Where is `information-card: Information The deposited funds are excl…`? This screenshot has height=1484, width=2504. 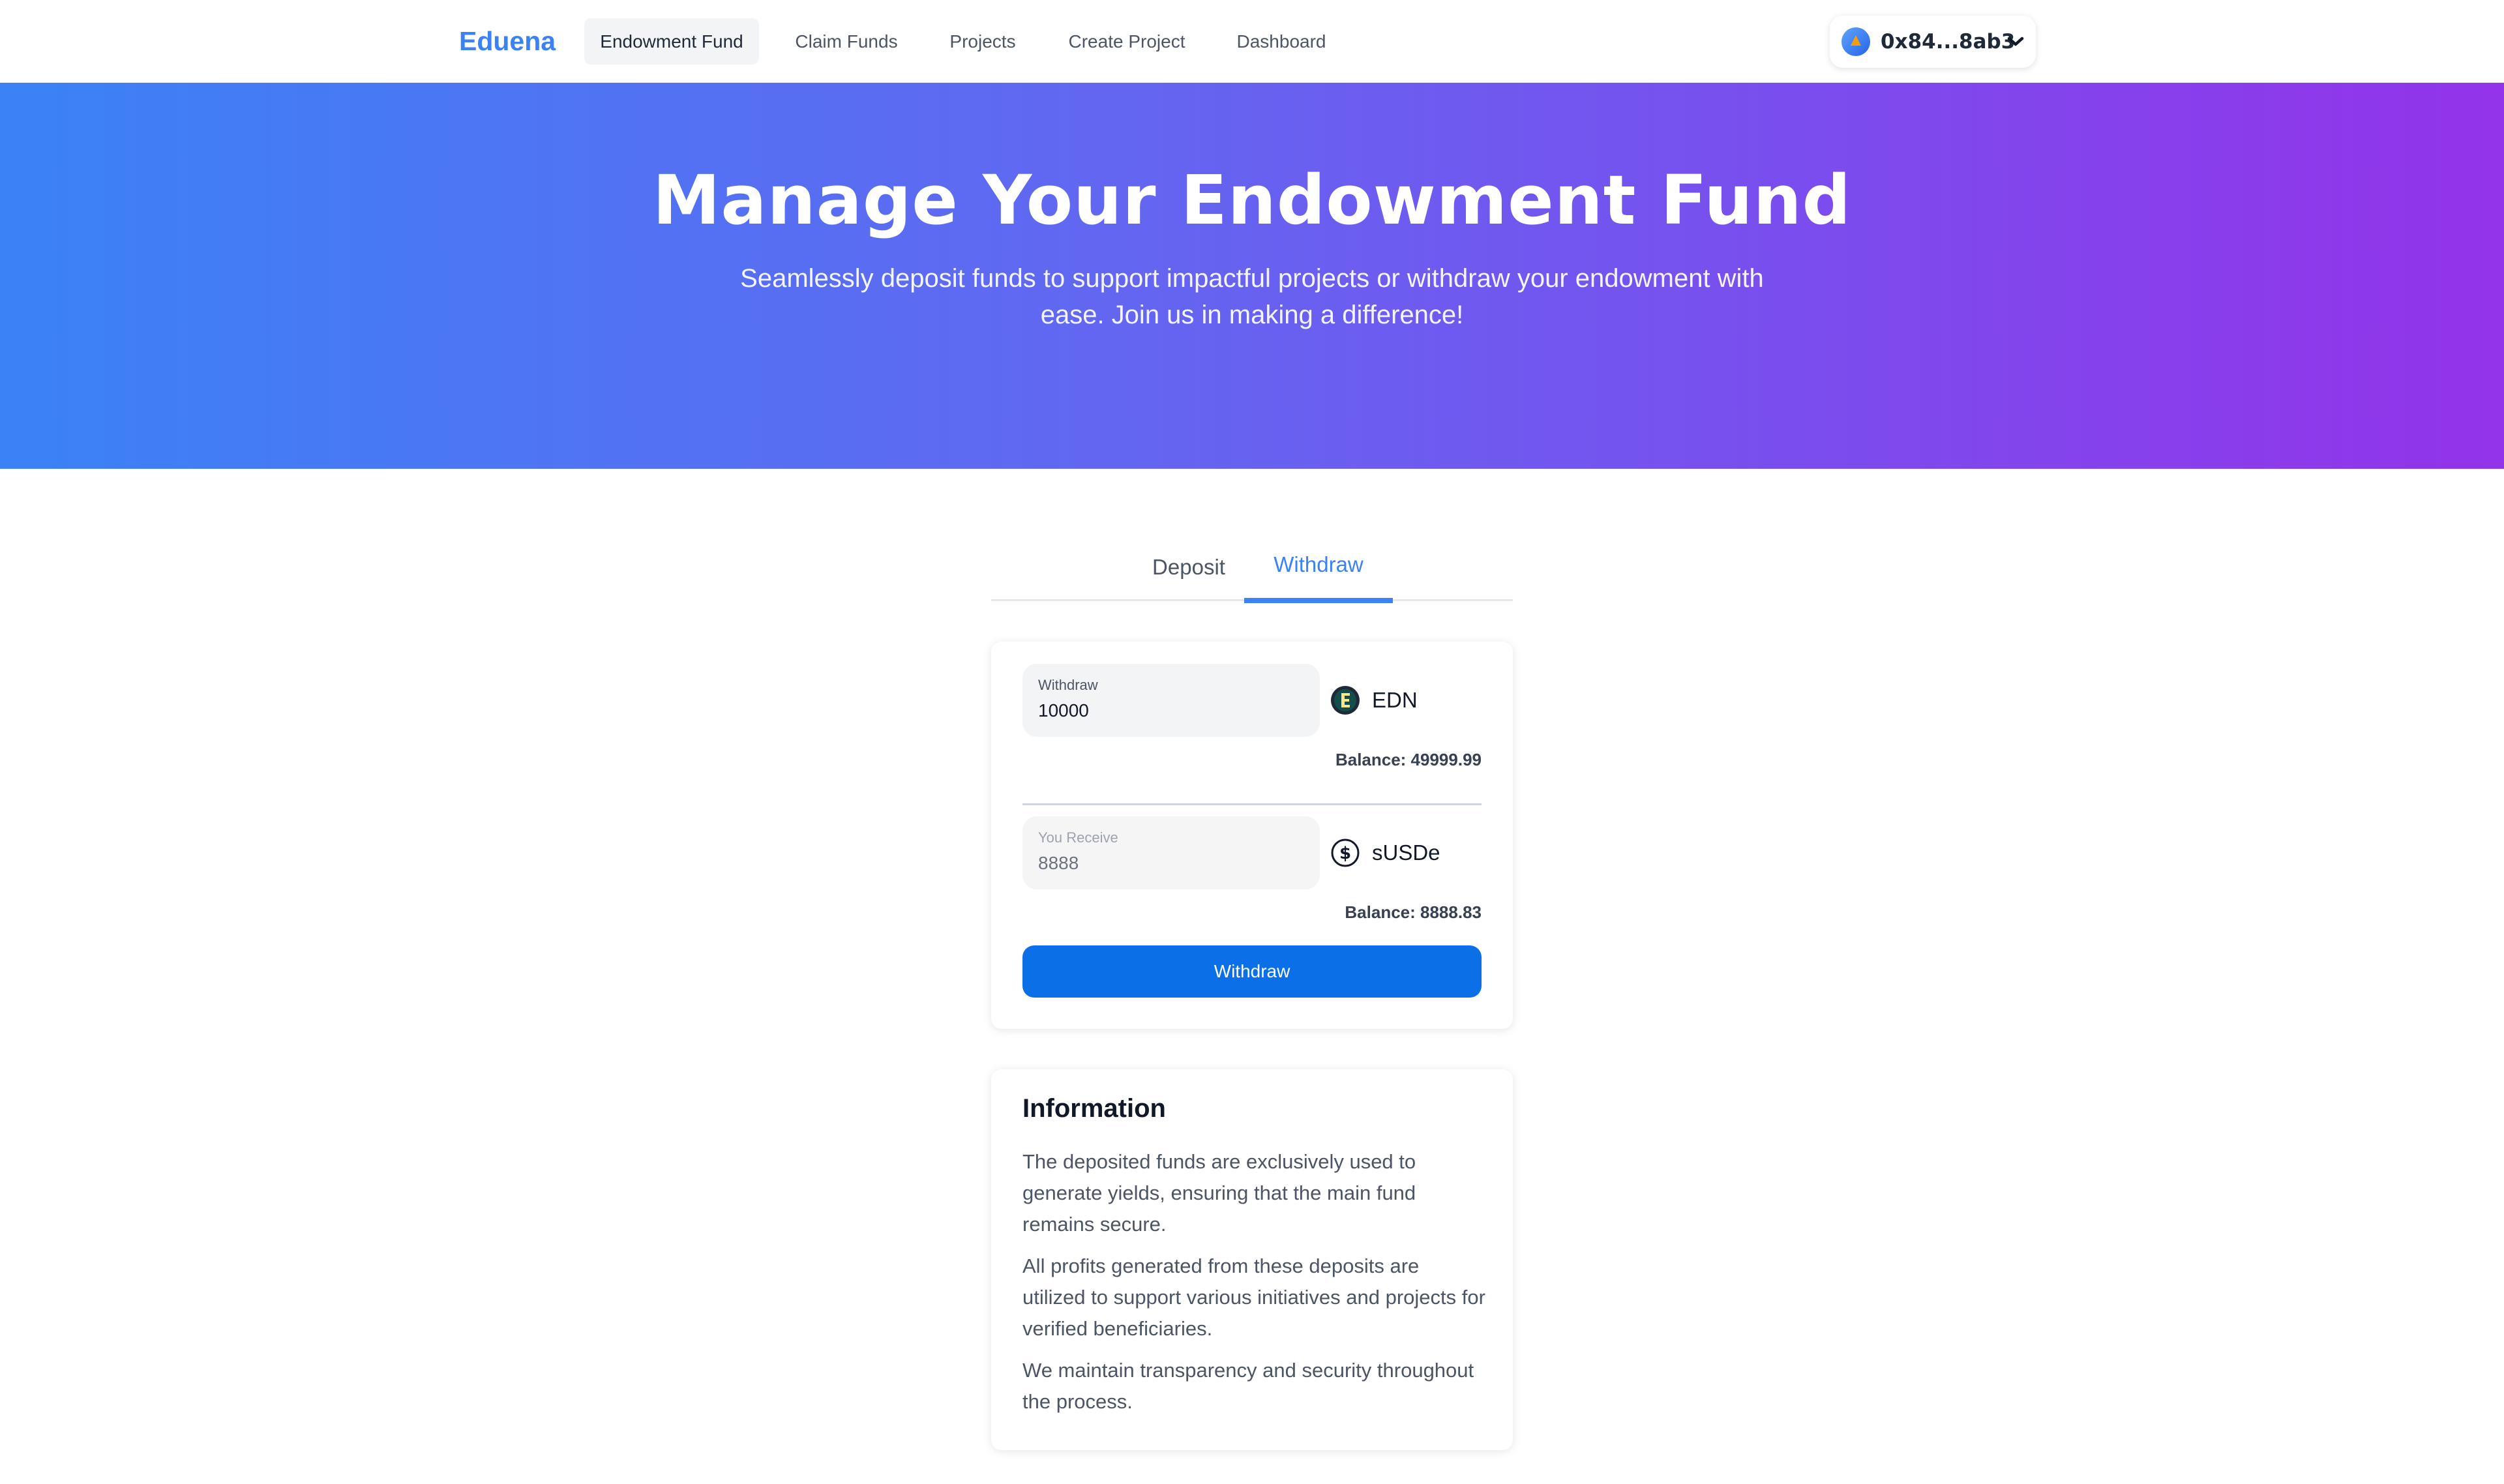 information-card: Information The deposited funds are excl… is located at coordinates (1252, 1259).